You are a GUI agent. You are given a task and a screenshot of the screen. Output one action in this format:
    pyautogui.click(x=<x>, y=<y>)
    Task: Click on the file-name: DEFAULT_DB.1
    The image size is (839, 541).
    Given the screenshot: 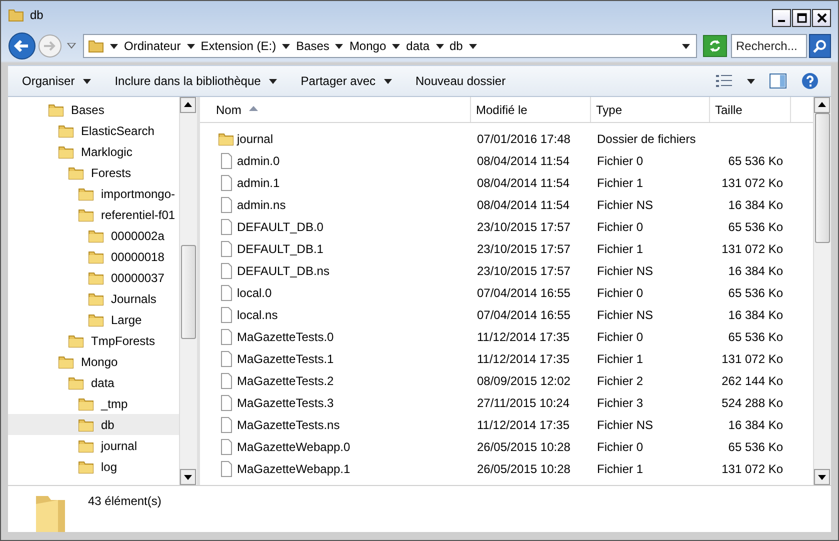 What is the action you would take?
    pyautogui.click(x=280, y=249)
    